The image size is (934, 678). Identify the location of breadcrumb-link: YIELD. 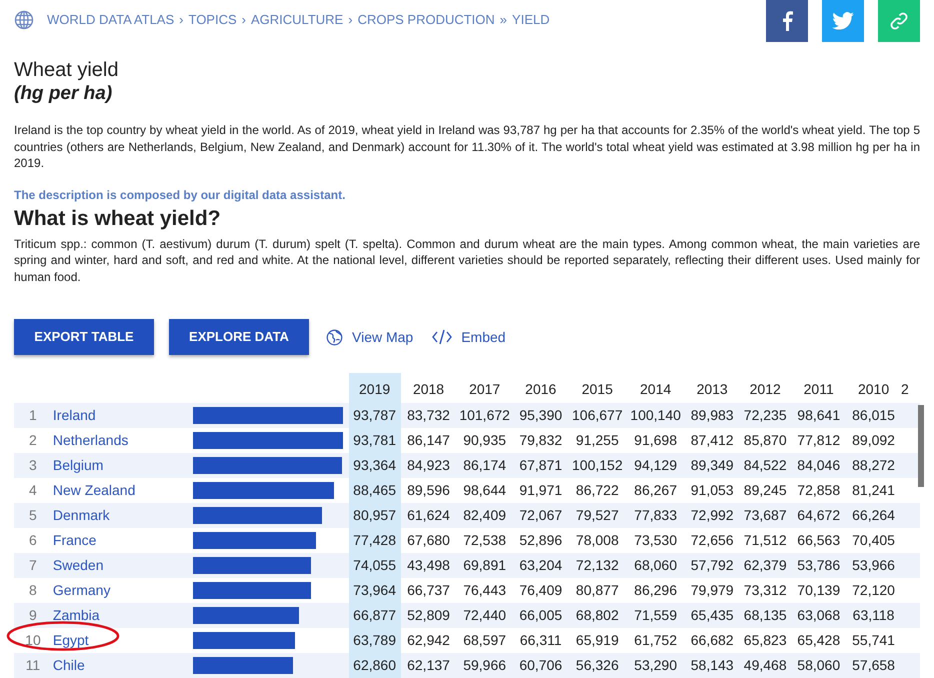
(531, 20).